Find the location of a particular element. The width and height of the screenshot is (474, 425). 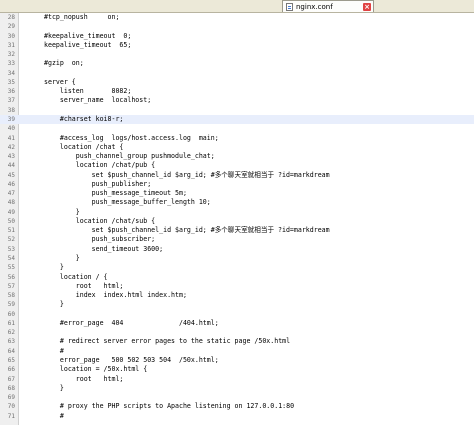

code-line: 68 } is located at coordinates (237, 388).